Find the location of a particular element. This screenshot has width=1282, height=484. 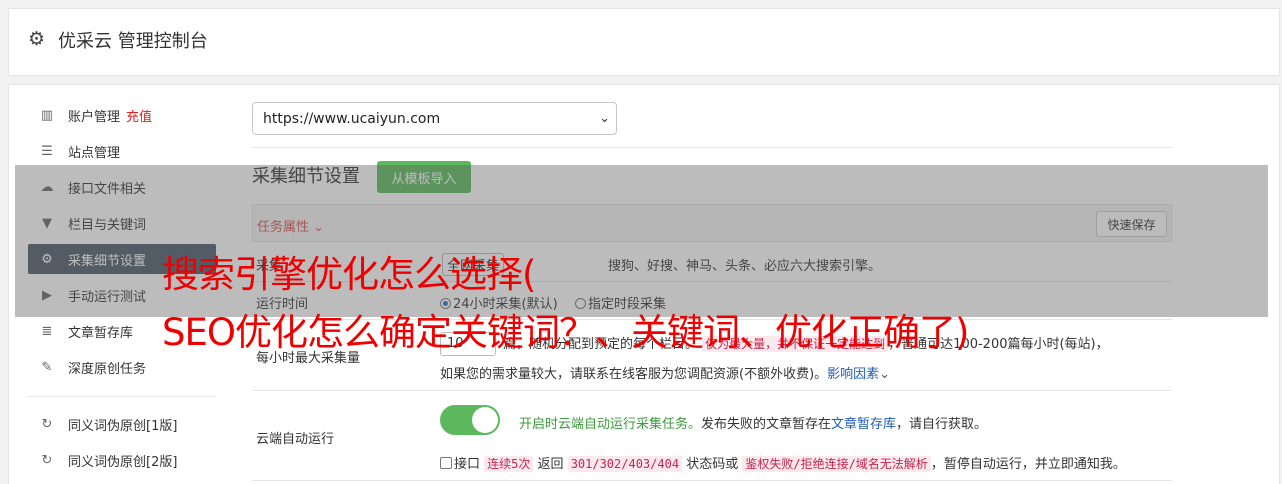

cloud-auto-desc: 开启时云端自动运行采集任务。发布失败的文章暂存在文章暂存库，请自行获取。 is located at coordinates (753, 422).